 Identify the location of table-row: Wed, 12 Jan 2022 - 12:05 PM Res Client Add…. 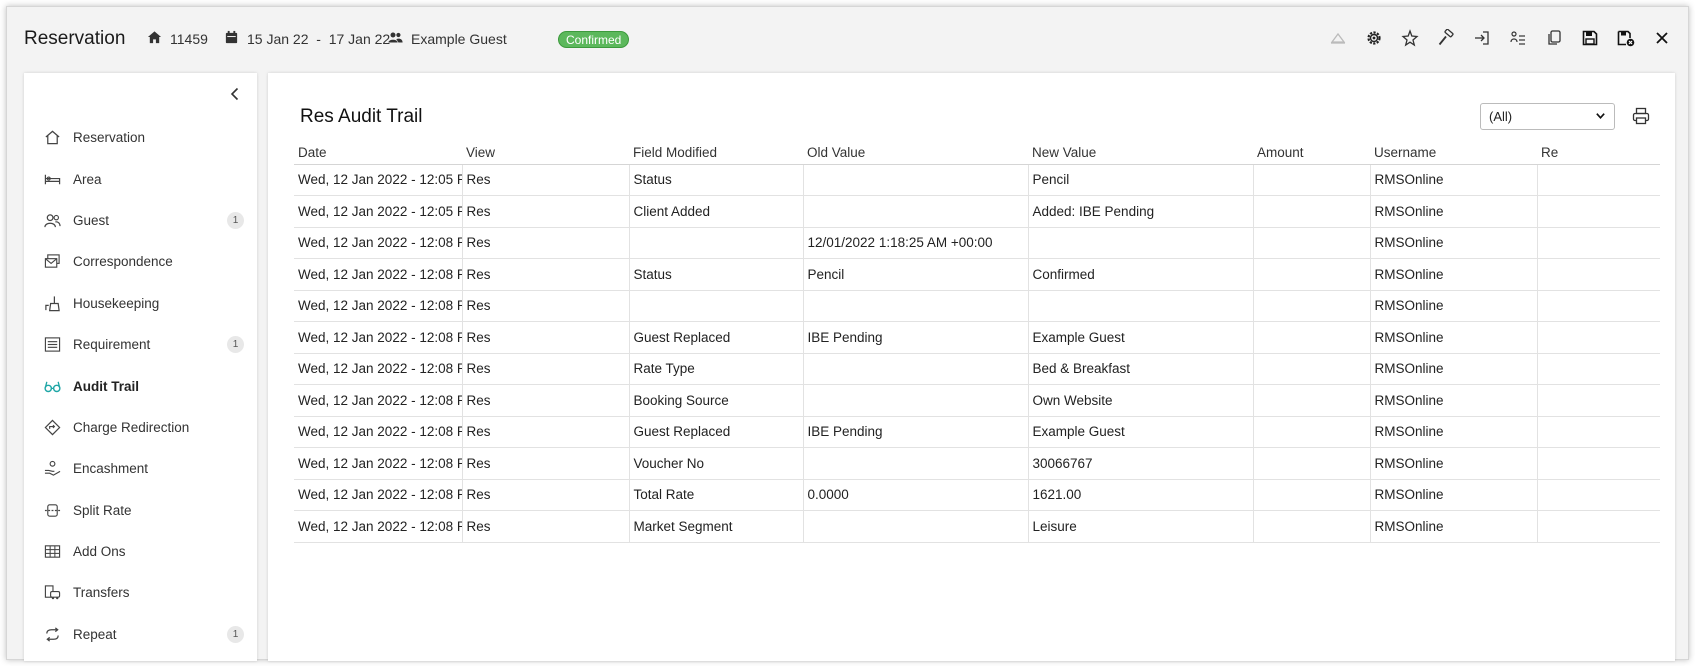
(977, 211).